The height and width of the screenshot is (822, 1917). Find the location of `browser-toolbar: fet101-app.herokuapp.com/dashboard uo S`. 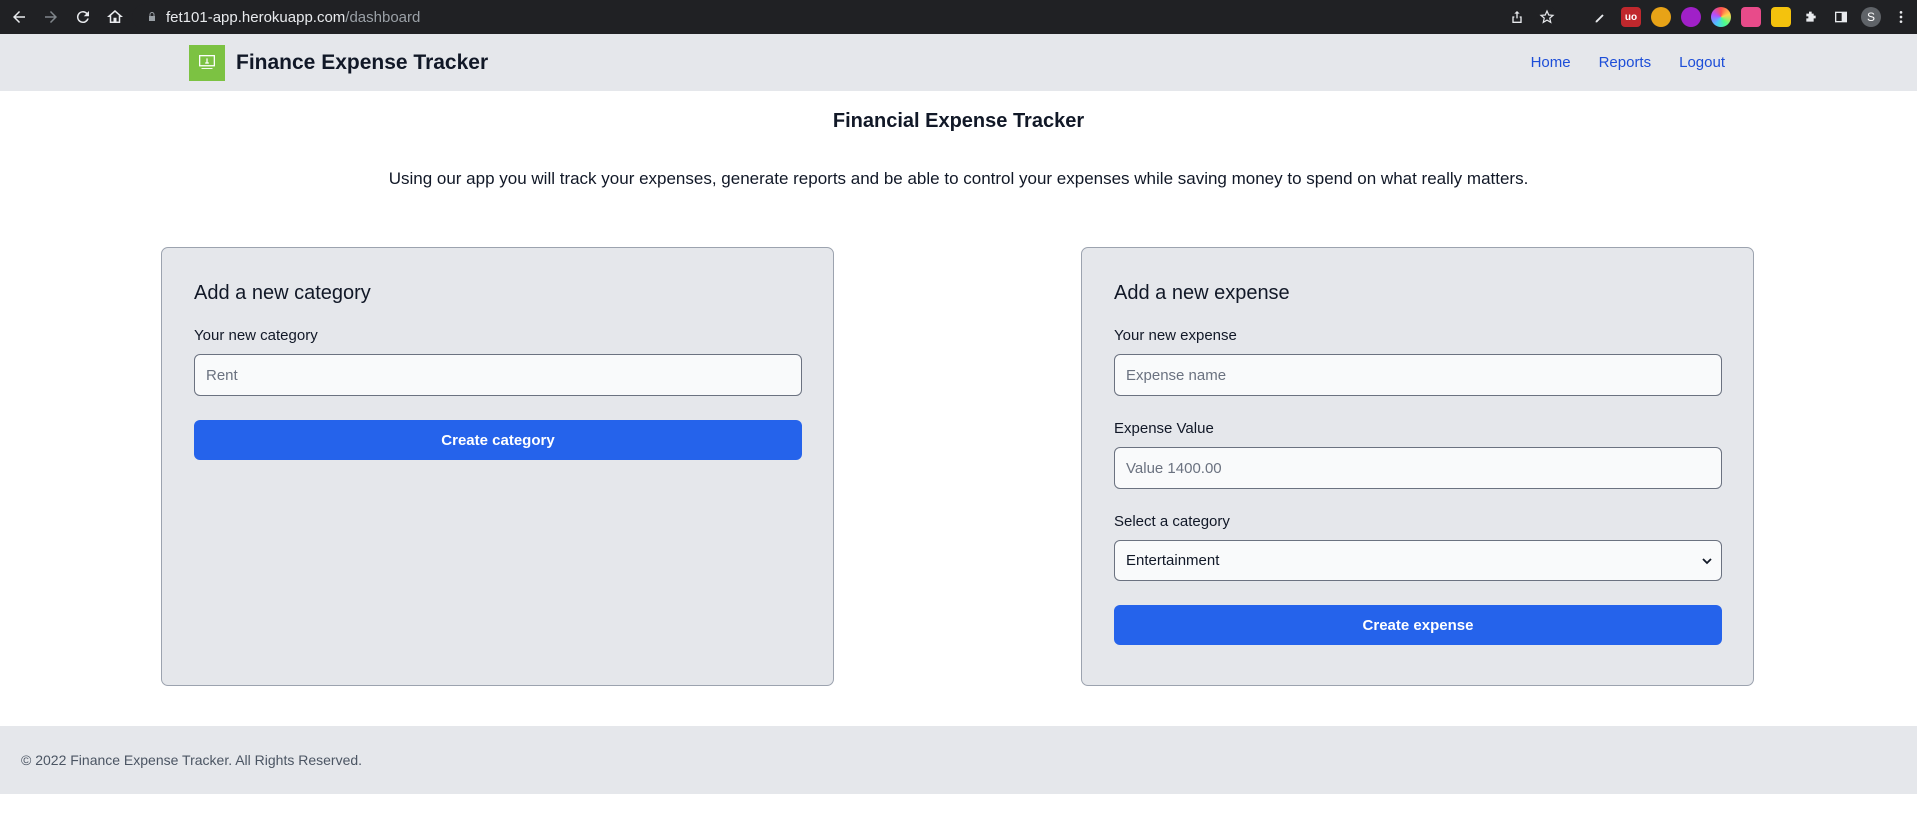

browser-toolbar: fet101-app.herokuapp.com/dashboard uo S is located at coordinates (958, 17).